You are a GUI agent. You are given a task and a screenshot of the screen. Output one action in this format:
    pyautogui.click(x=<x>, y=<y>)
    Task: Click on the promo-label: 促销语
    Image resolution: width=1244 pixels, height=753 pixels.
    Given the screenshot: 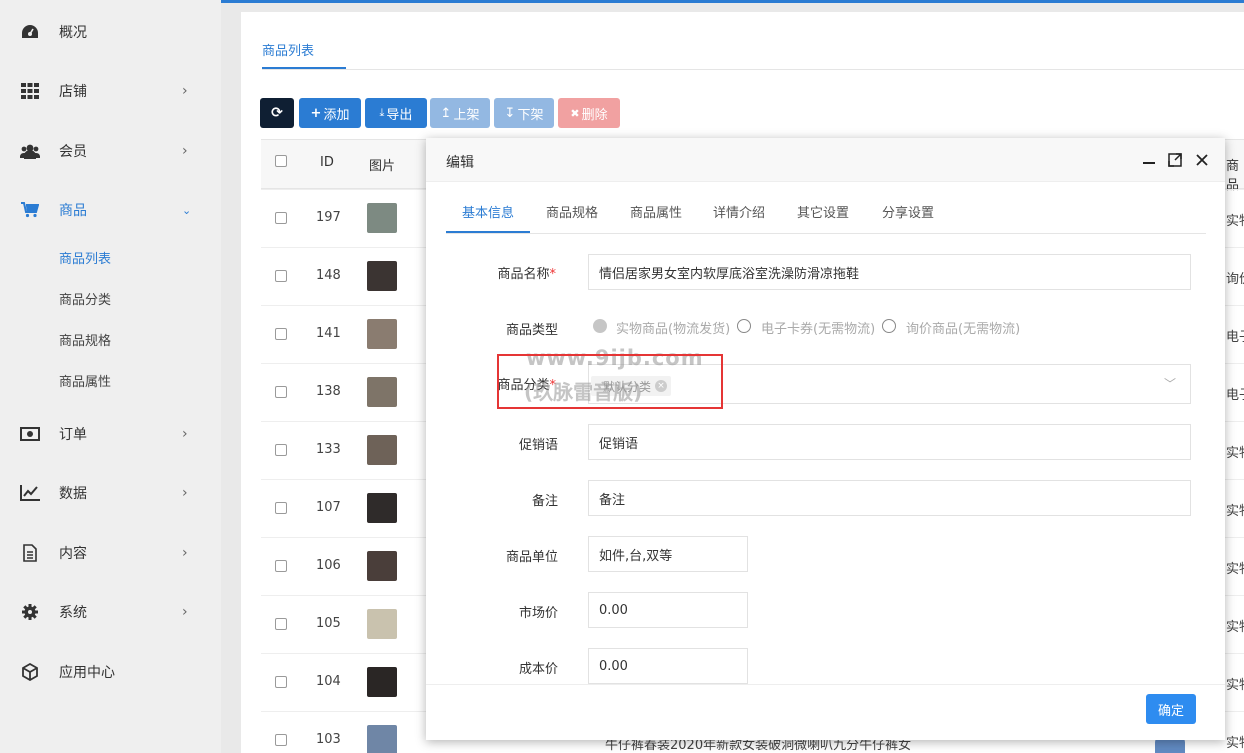 What is the action you would take?
    pyautogui.click(x=538, y=445)
    